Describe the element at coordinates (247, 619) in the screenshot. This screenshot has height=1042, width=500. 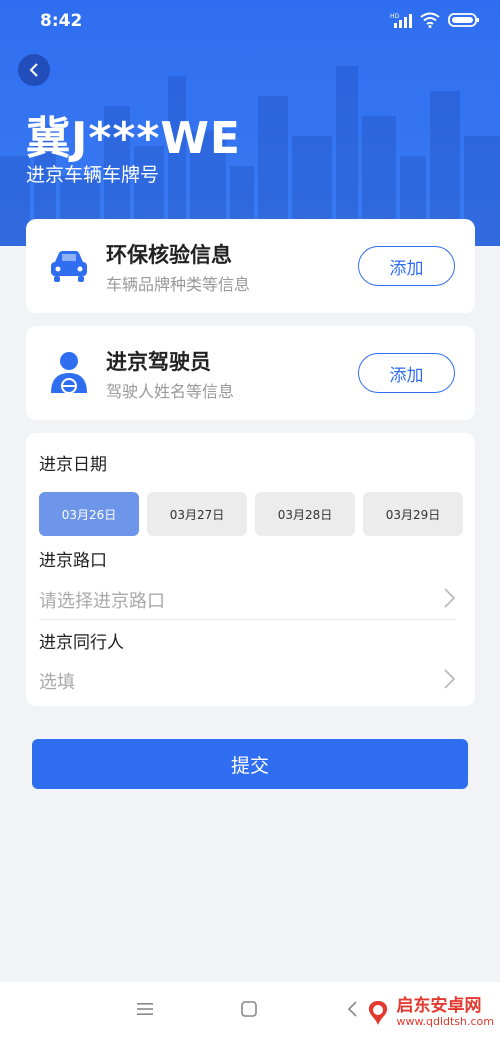
I see `divider` at that location.